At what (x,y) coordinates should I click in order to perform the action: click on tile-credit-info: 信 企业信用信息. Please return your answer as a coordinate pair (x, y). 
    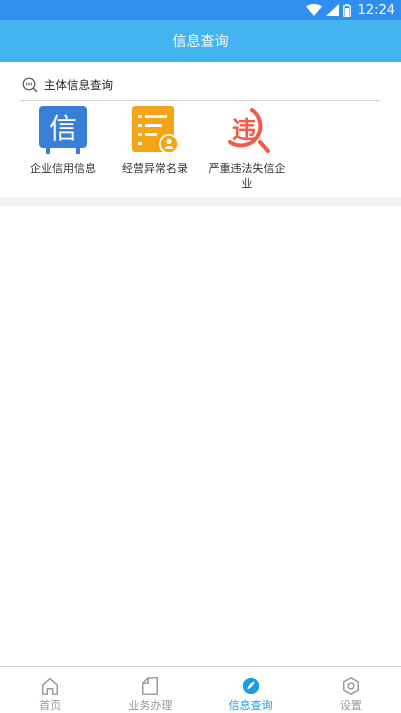
    Looking at the image, I should click on (63, 141).